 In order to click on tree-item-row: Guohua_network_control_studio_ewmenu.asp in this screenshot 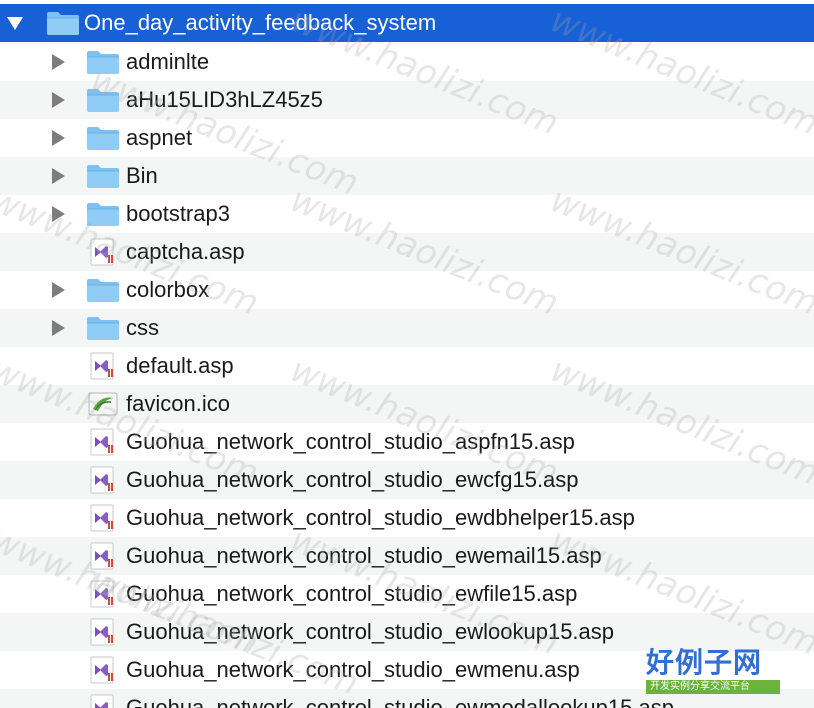, I will do `click(407, 670)`.